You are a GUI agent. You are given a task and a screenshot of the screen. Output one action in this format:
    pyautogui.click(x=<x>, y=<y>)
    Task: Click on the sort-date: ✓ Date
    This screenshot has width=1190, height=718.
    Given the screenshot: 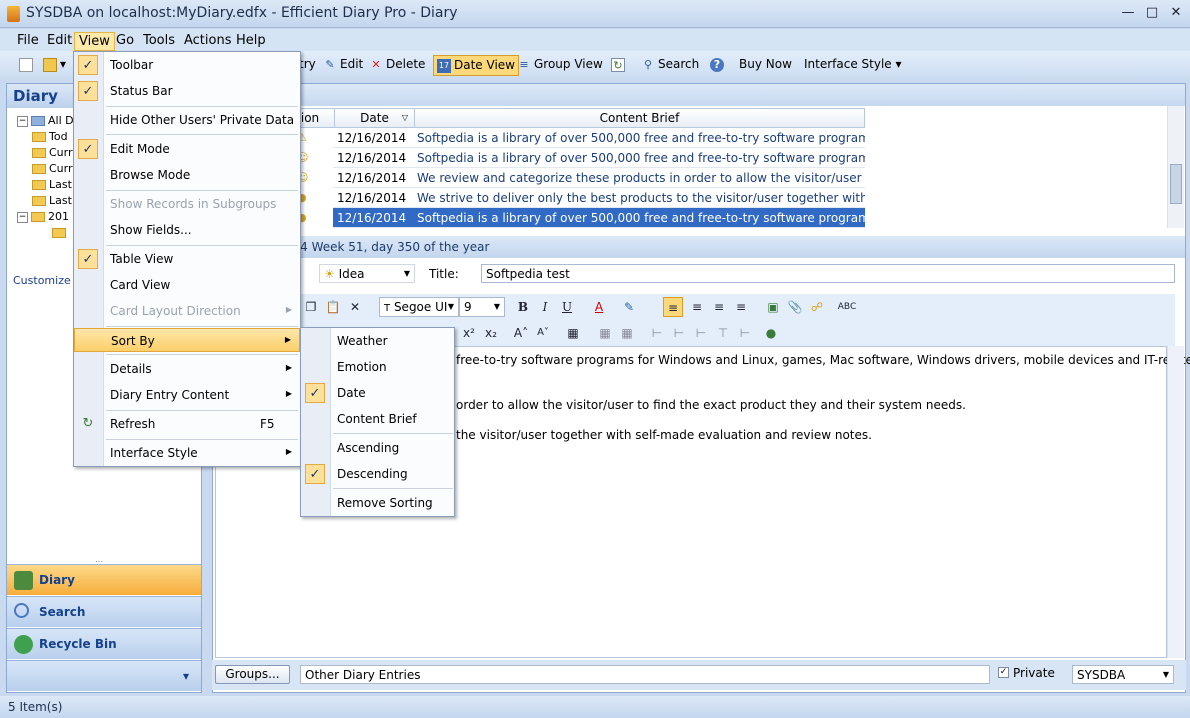 What is the action you would take?
    pyautogui.click(x=377, y=393)
    